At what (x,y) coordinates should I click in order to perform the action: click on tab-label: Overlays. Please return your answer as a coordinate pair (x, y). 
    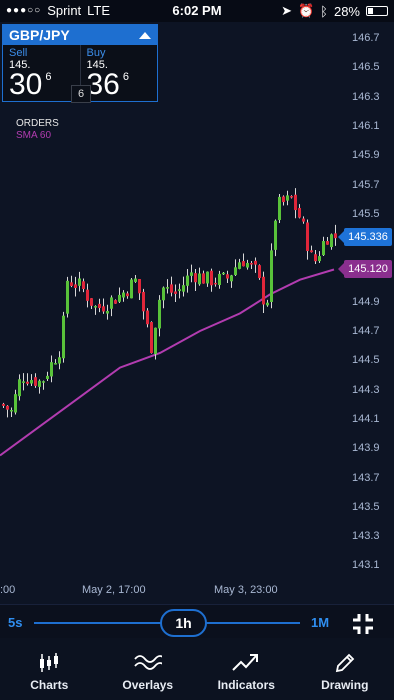
    Looking at the image, I should click on (148, 685).